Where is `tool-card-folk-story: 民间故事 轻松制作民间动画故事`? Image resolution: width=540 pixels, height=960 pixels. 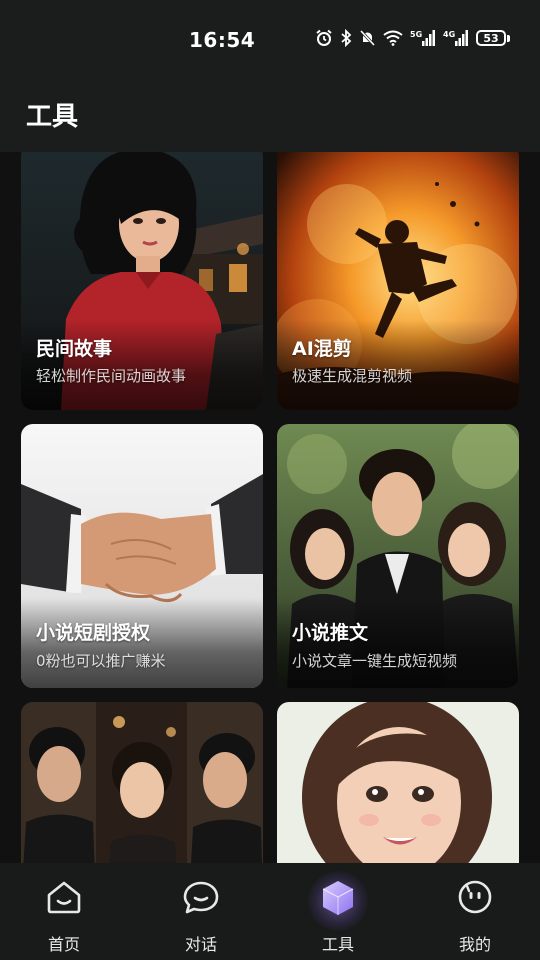 tool-card-folk-story: 民间故事 轻松制作民间动画故事 is located at coordinates (142, 281).